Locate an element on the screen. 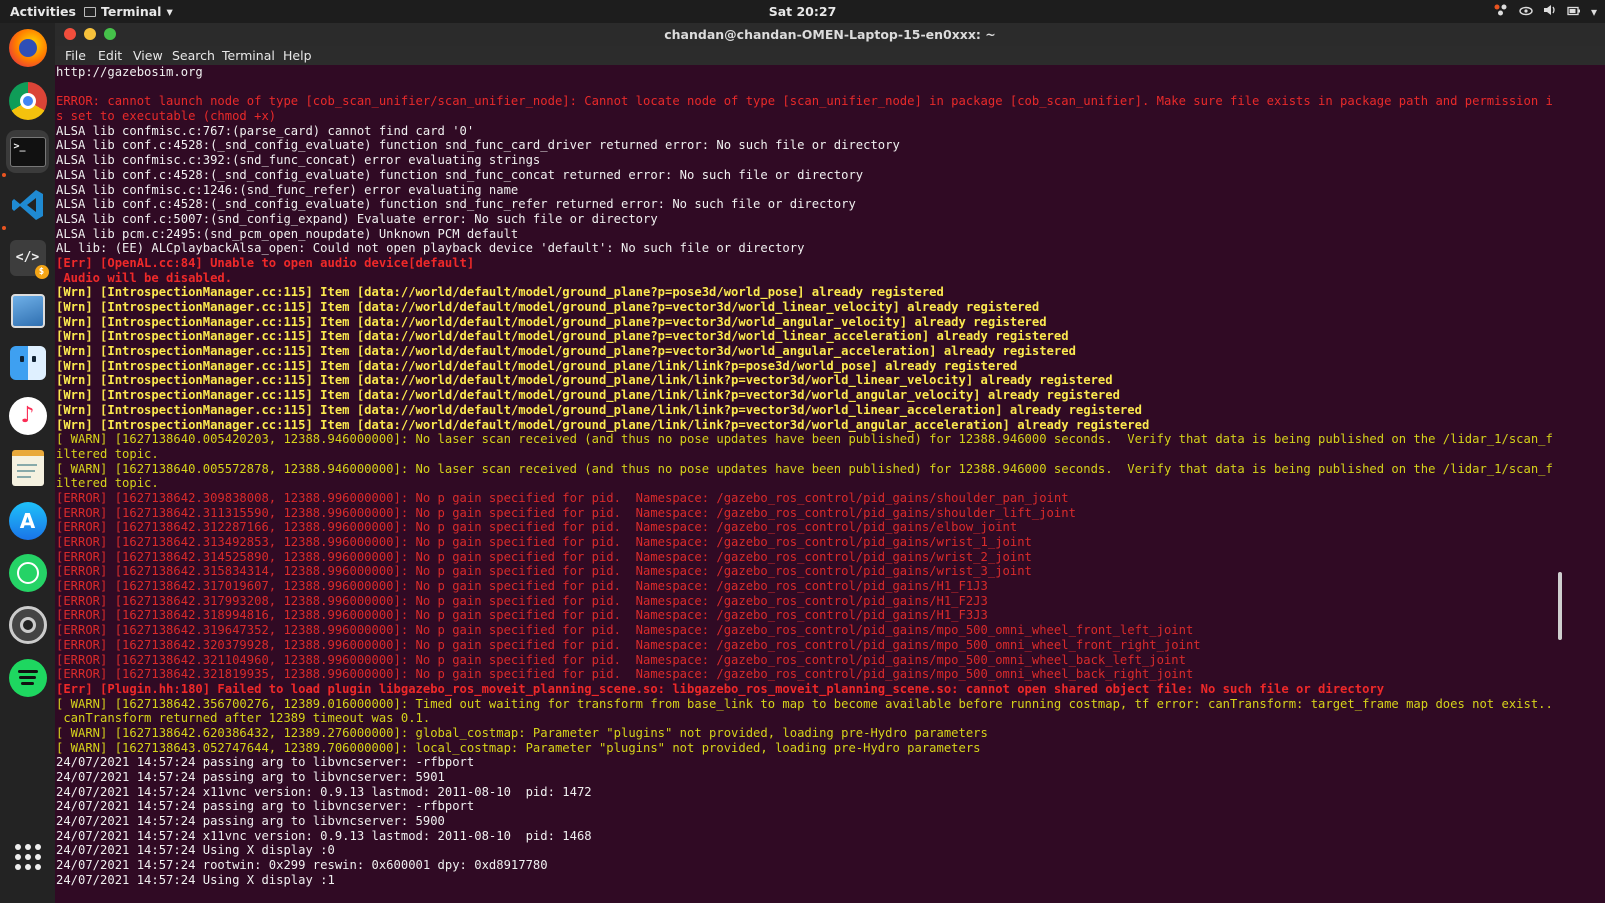 The width and height of the screenshot is (1605, 903). firefox-icon is located at coordinates (27, 47).